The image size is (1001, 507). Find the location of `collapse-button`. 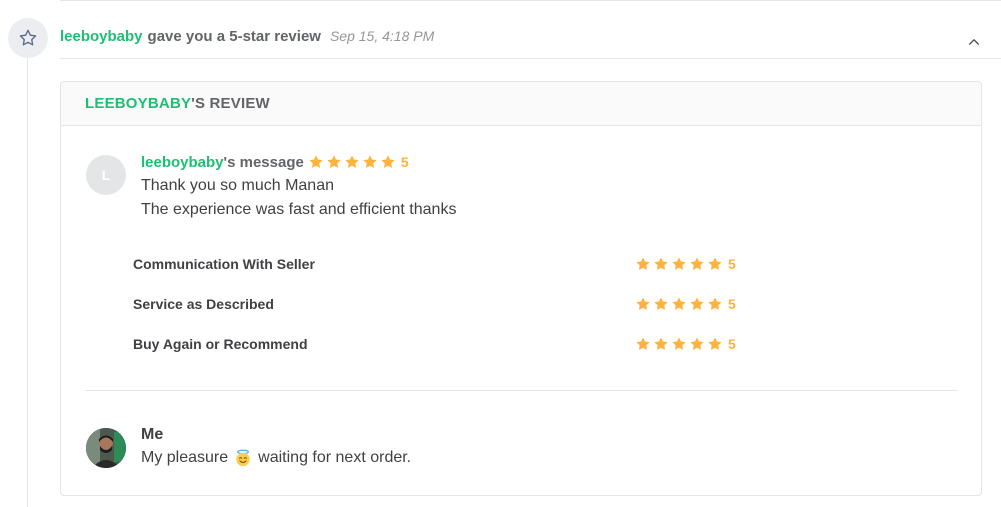

collapse-button is located at coordinates (974, 42).